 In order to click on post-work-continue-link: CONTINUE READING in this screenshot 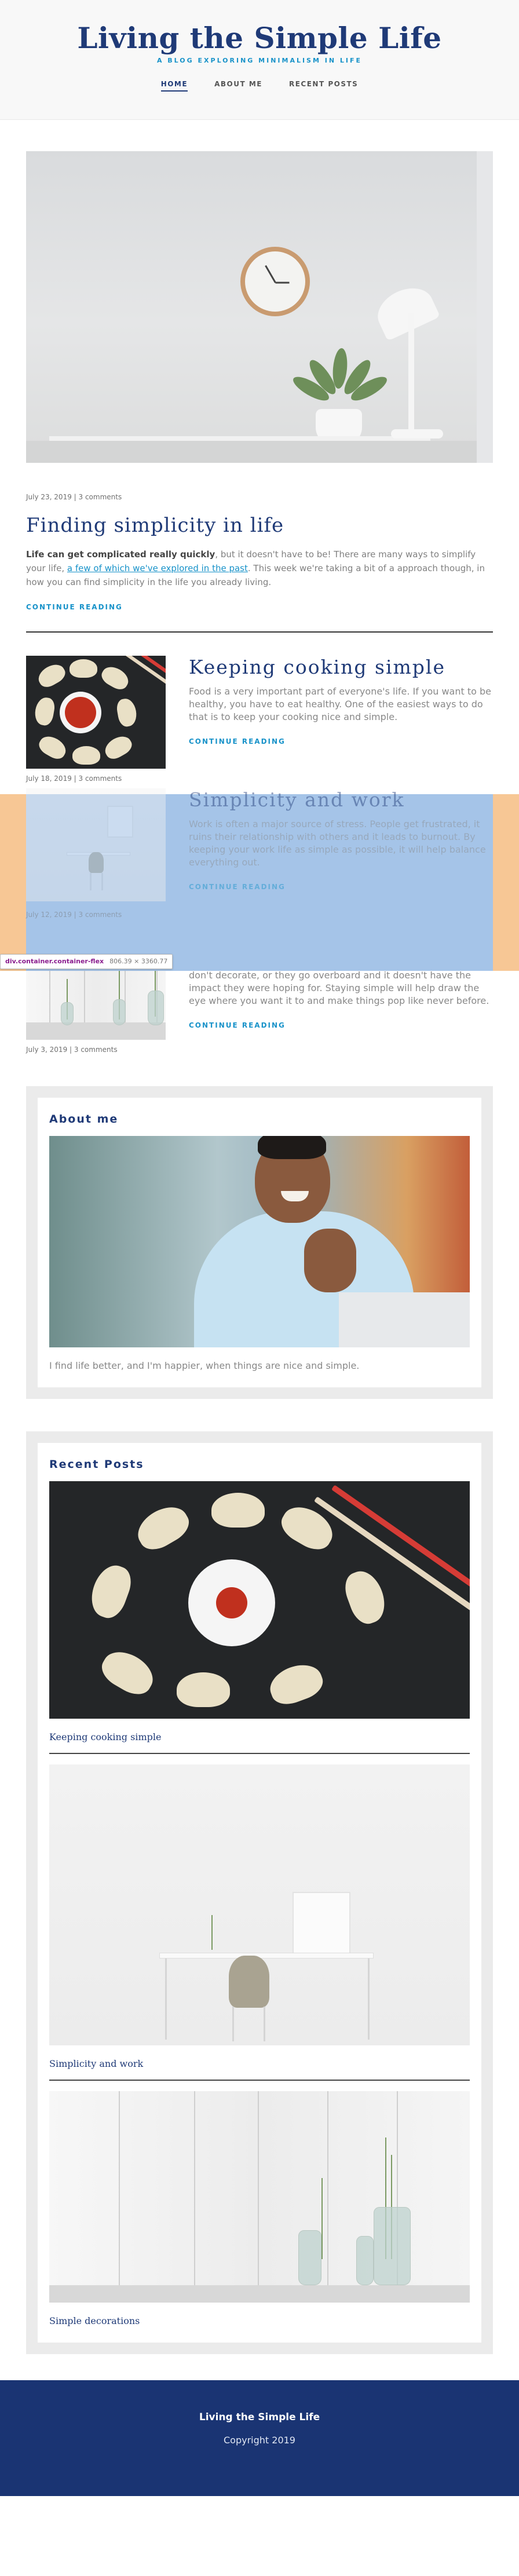, I will do `click(237, 887)`.